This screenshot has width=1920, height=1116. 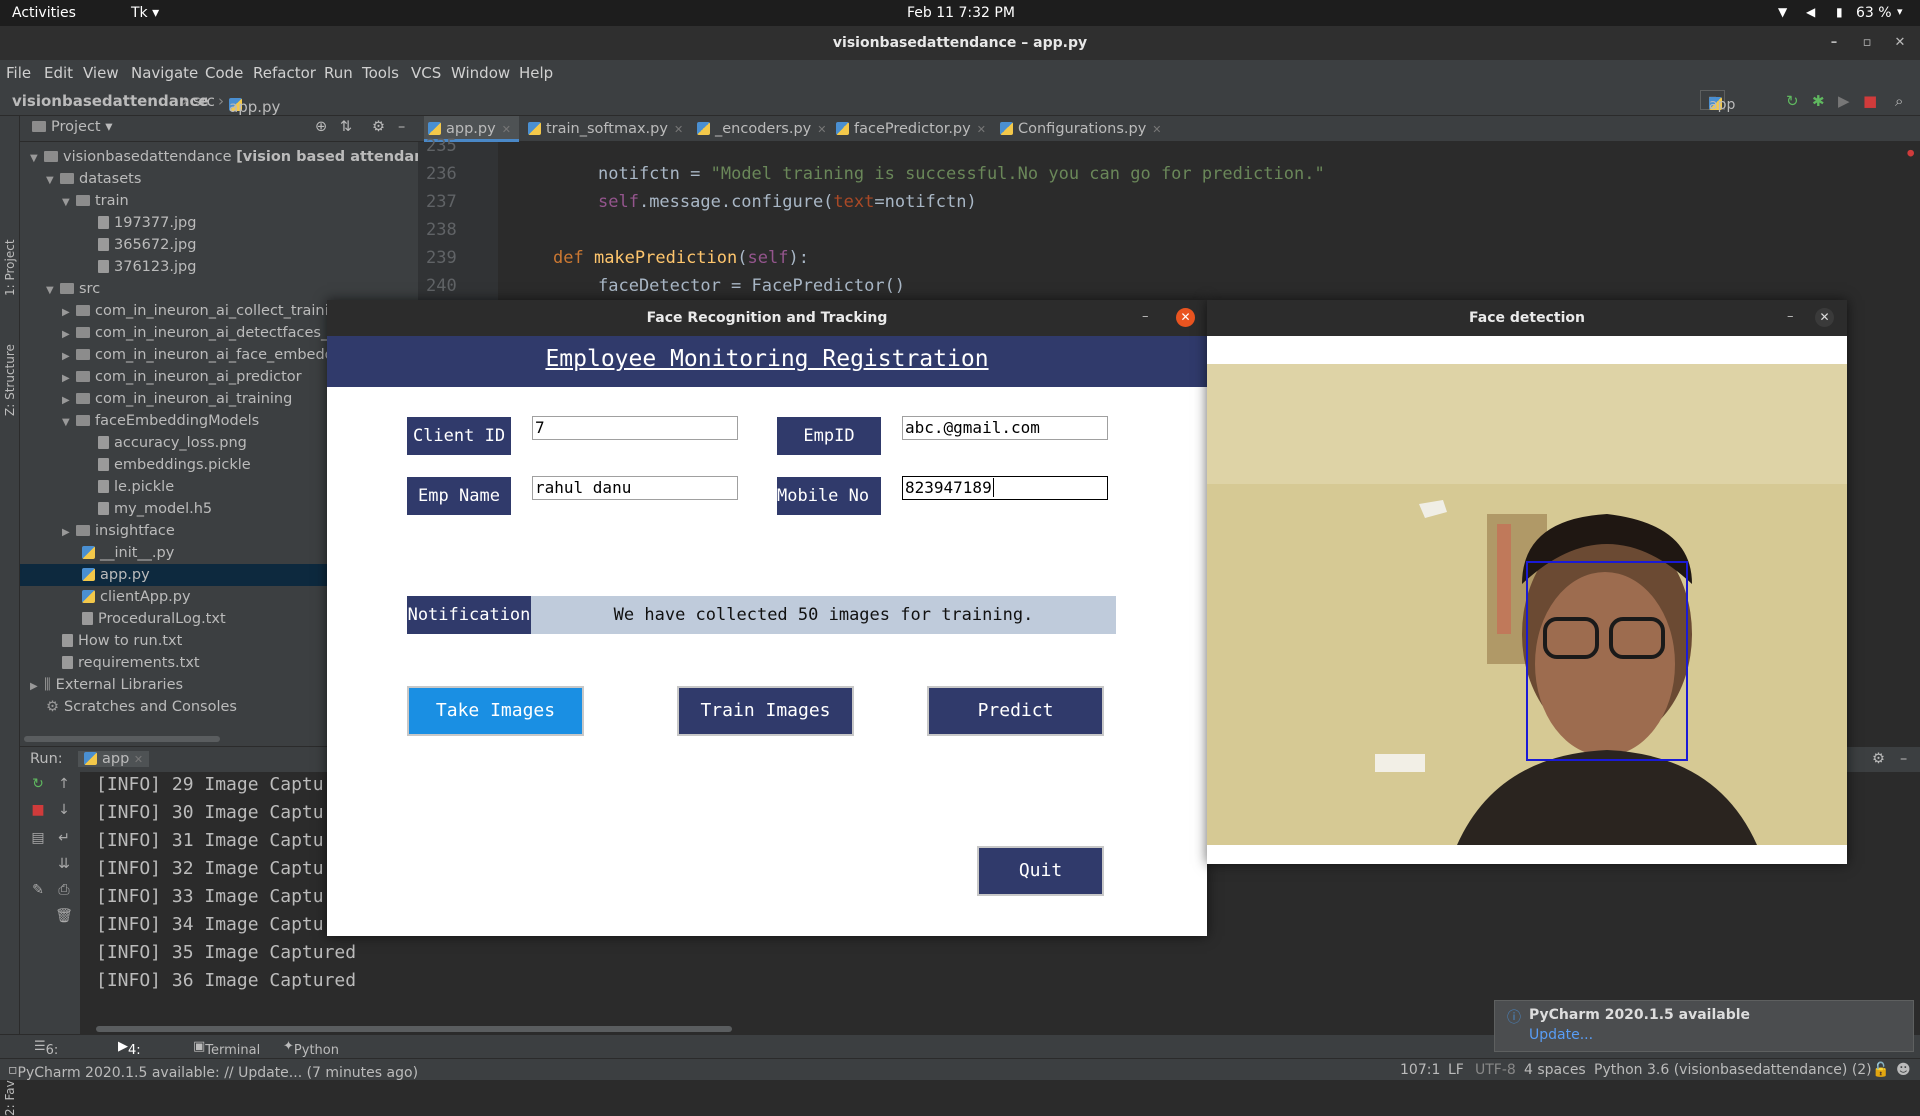 What do you see at coordinates (10, 380) in the screenshot?
I see `side-tab-structure: Z: Structure` at bounding box center [10, 380].